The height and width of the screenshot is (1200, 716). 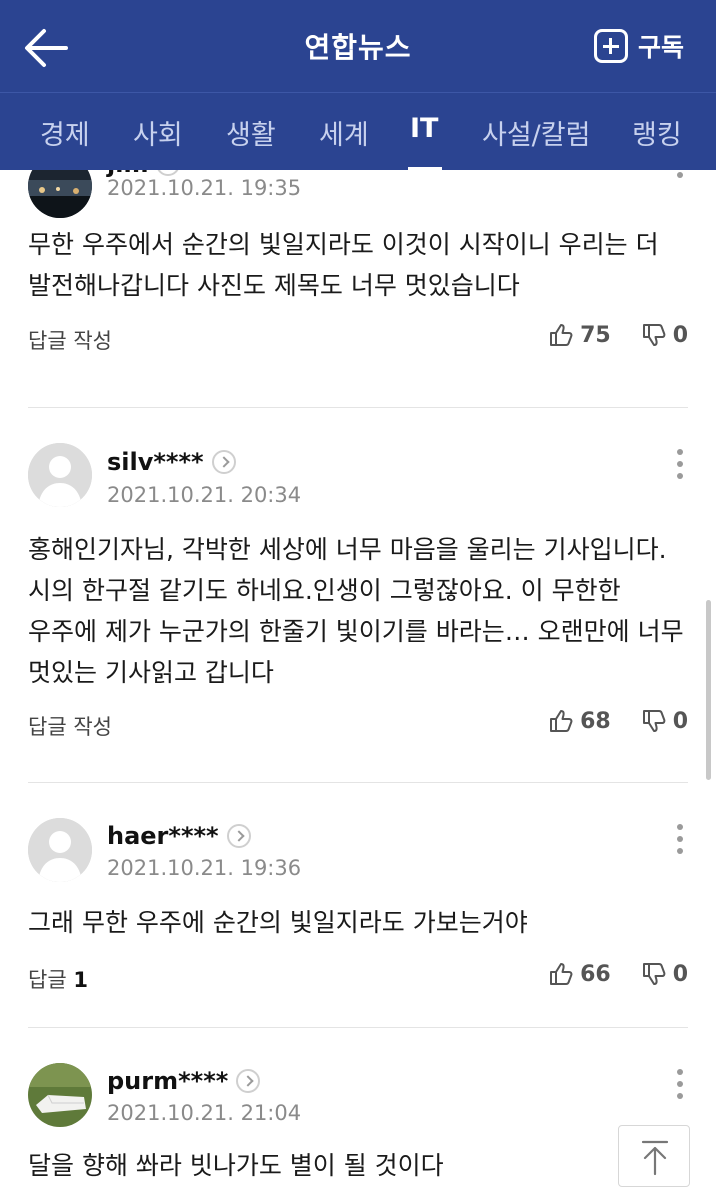 I want to click on app-header: 연합뉴스 구독, so click(x=358, y=46).